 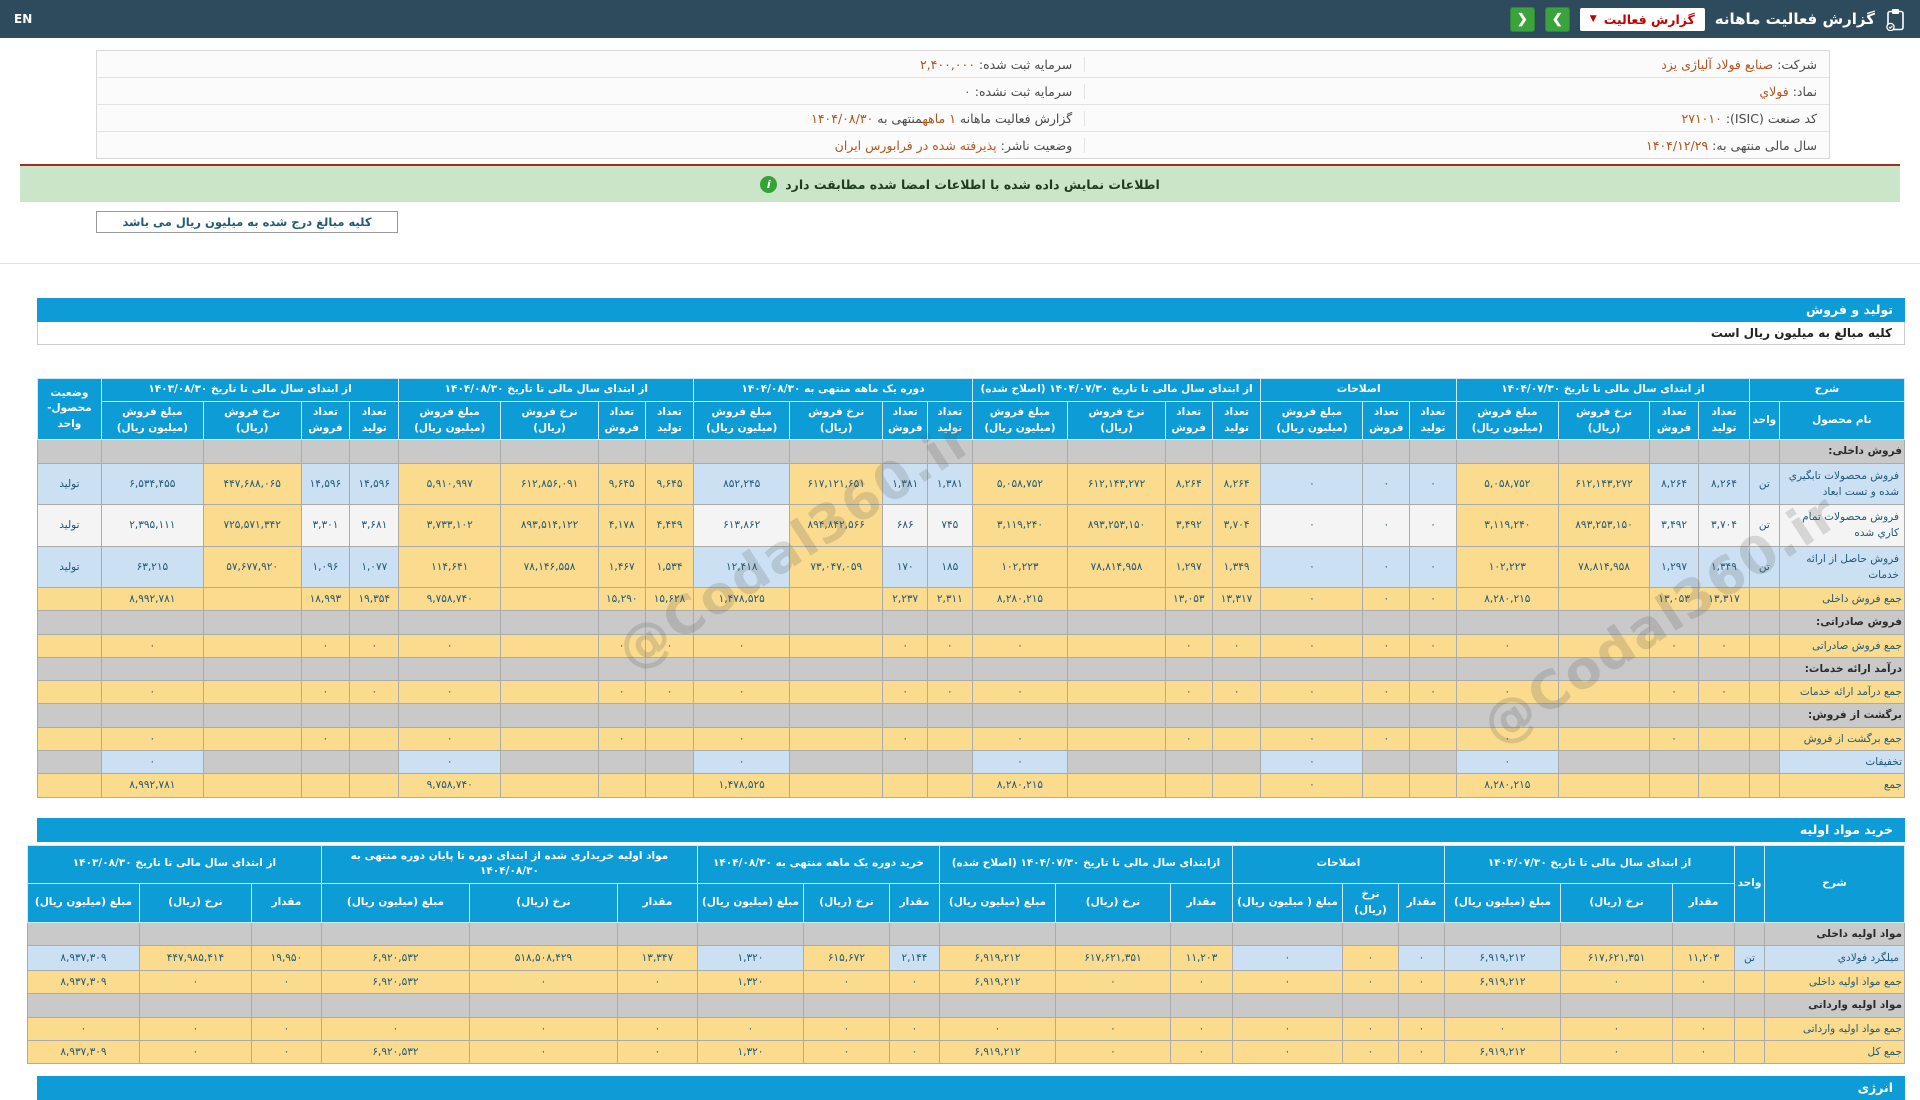 I want to click on table-cell: ۸۹۴,۸۴۲,۵۶۶, so click(x=836, y=525).